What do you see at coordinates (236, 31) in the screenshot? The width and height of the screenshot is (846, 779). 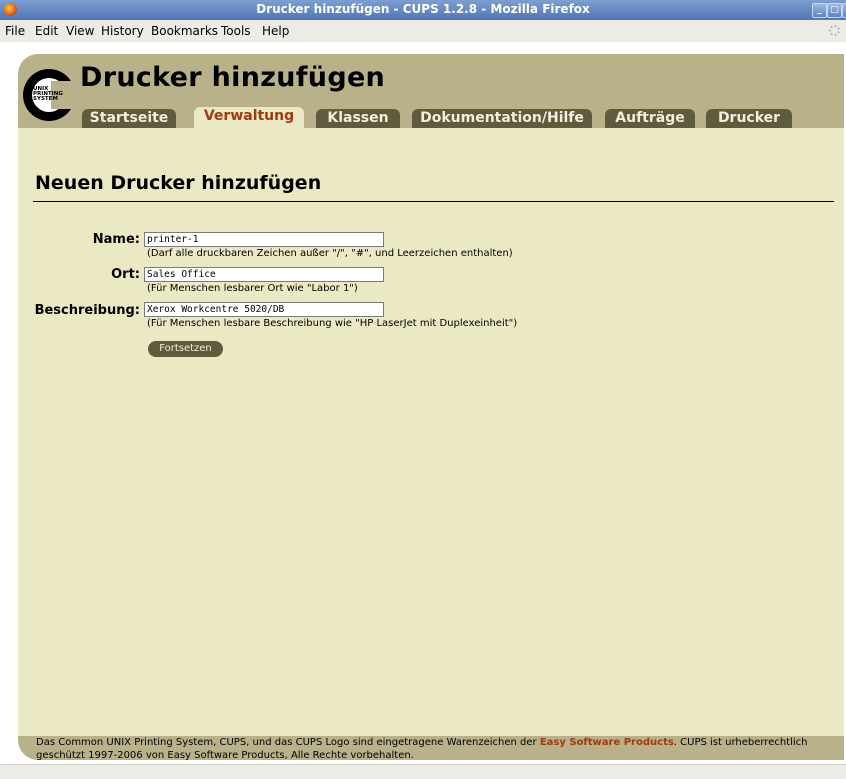 I see `menu-tools: Tools` at bounding box center [236, 31].